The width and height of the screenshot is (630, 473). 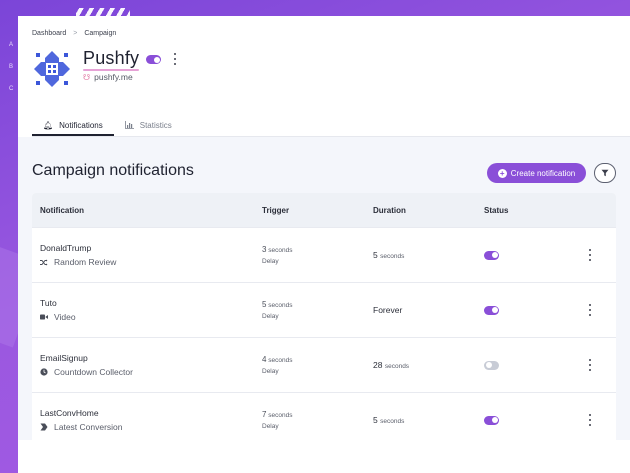 I want to click on header-notification: Notification, so click(x=62, y=210).